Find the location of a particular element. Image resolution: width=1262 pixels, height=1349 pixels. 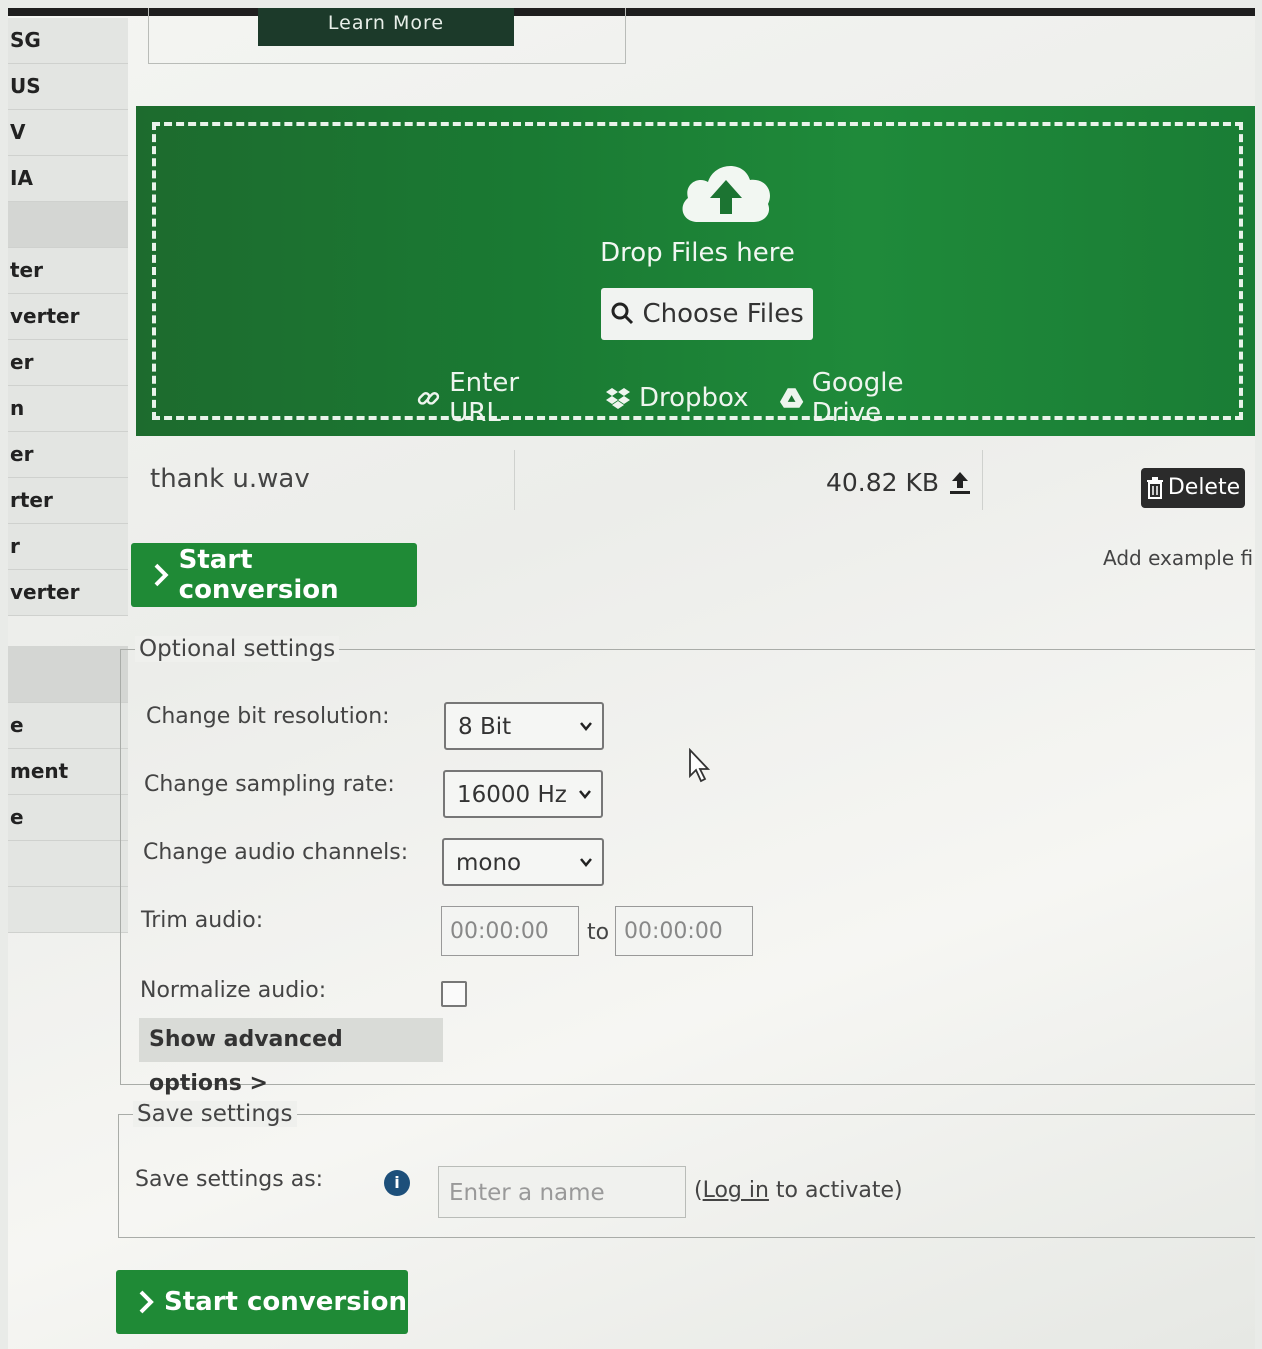

enter-url-label: Enter URL is located at coordinates (484, 398).